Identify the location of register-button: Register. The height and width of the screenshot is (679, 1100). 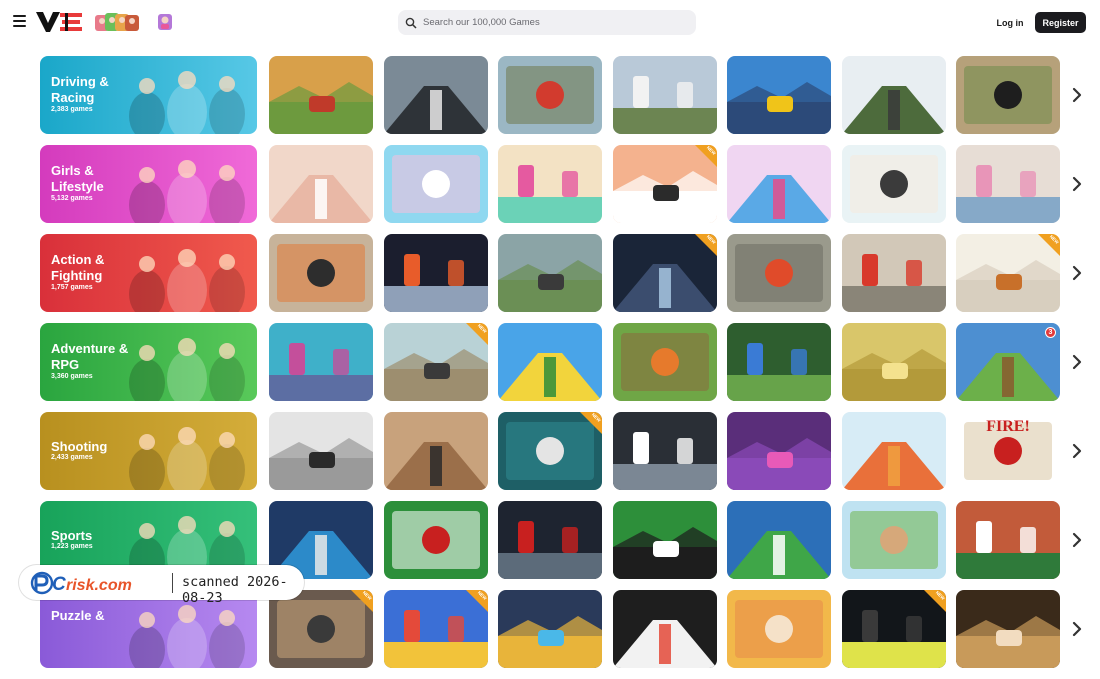
(1060, 22).